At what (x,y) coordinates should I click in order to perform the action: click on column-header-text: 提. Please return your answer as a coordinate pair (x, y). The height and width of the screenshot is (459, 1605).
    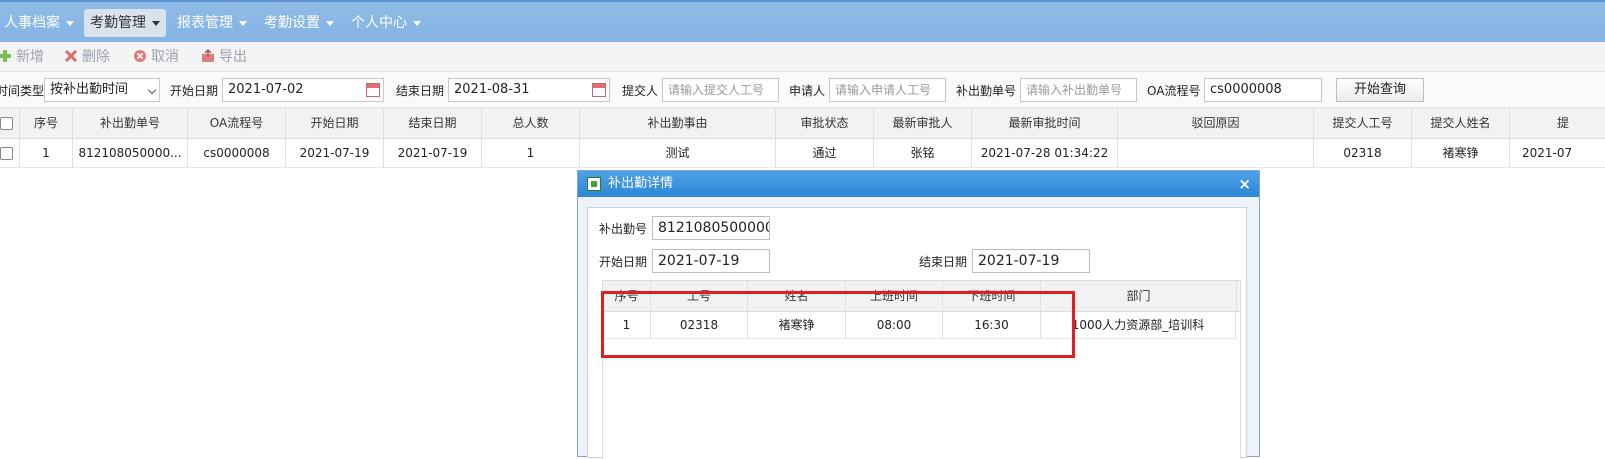
    Looking at the image, I should click on (1563, 123).